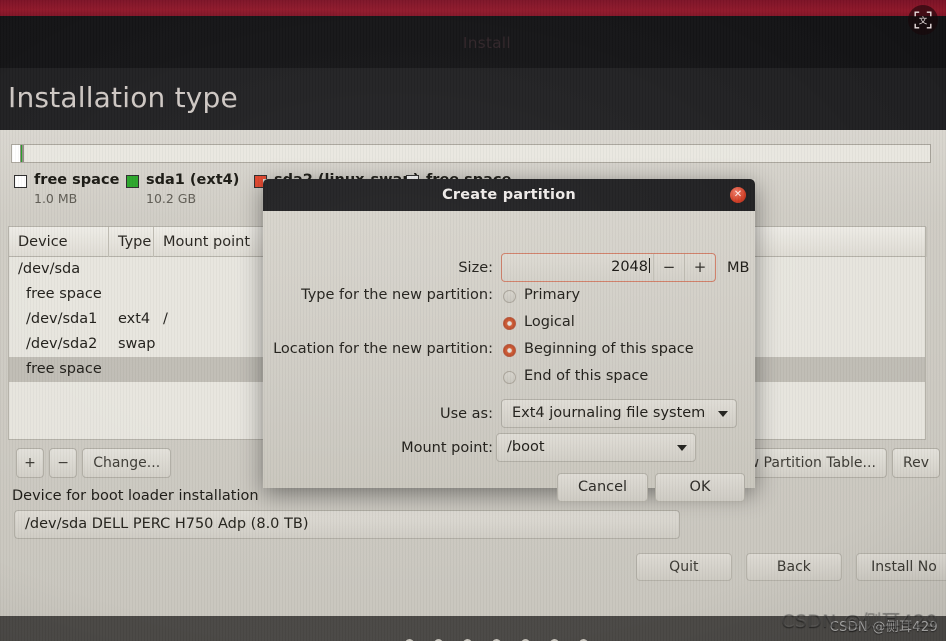  Describe the element at coordinates (171, 198) in the screenshot. I see `legend-item-size: 10.2 GB` at that location.